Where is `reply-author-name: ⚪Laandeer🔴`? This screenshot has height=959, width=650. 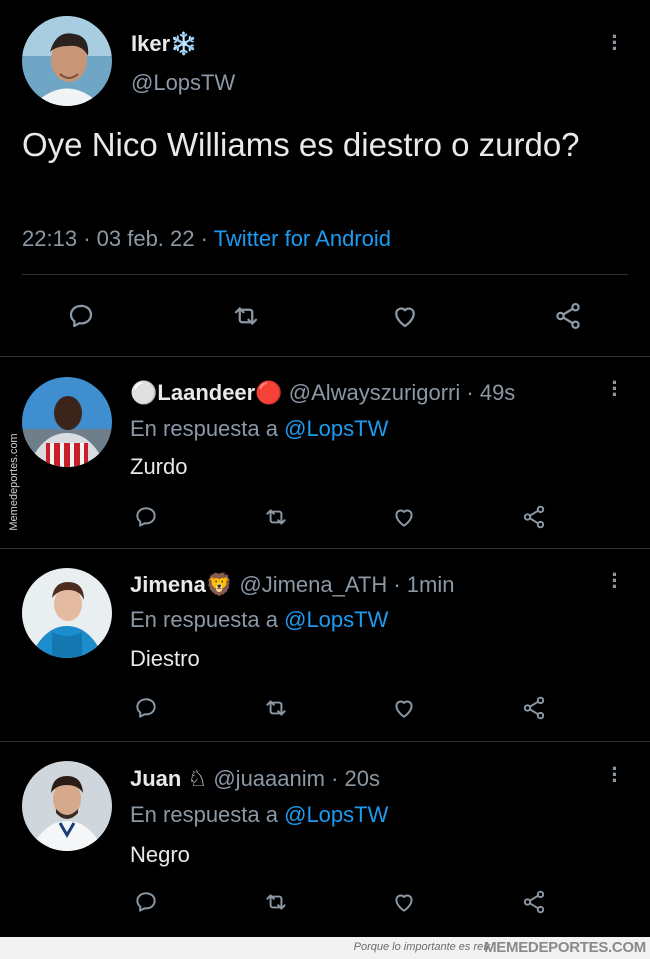
reply-author-name: ⚪Laandeer🔴 is located at coordinates (206, 392).